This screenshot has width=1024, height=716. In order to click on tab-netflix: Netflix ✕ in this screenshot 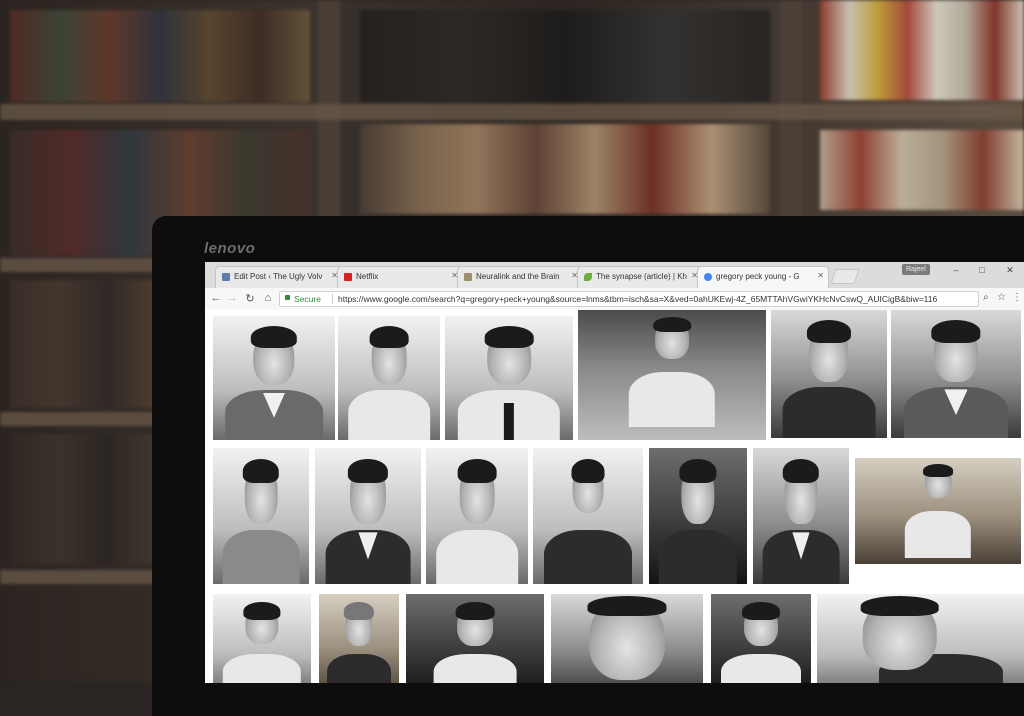, I will do `click(400, 277)`.